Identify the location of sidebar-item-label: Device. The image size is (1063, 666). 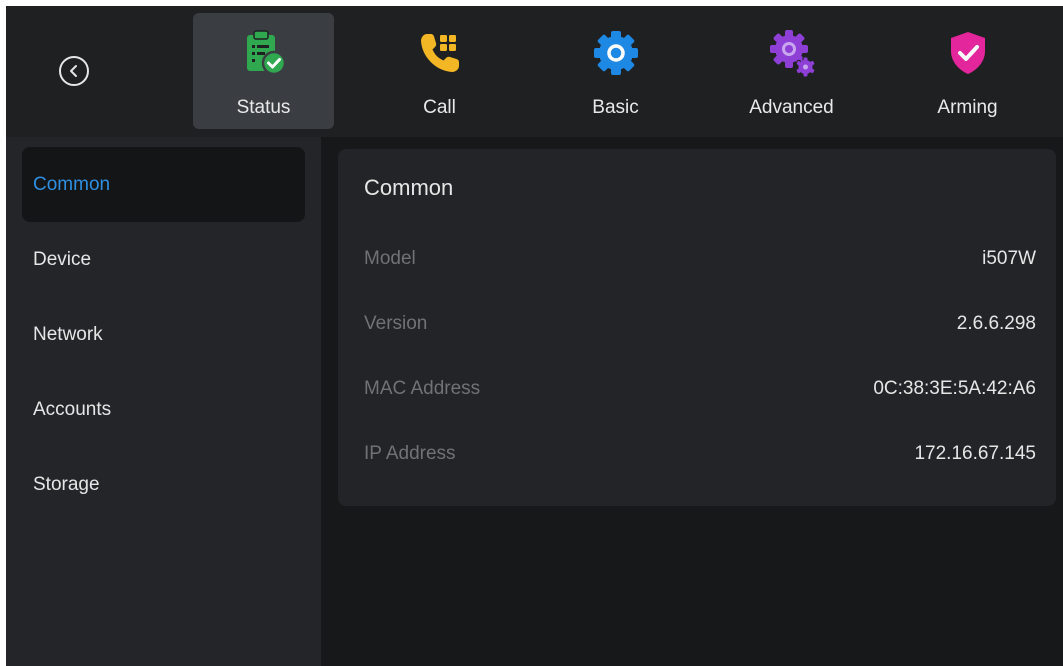
(62, 259).